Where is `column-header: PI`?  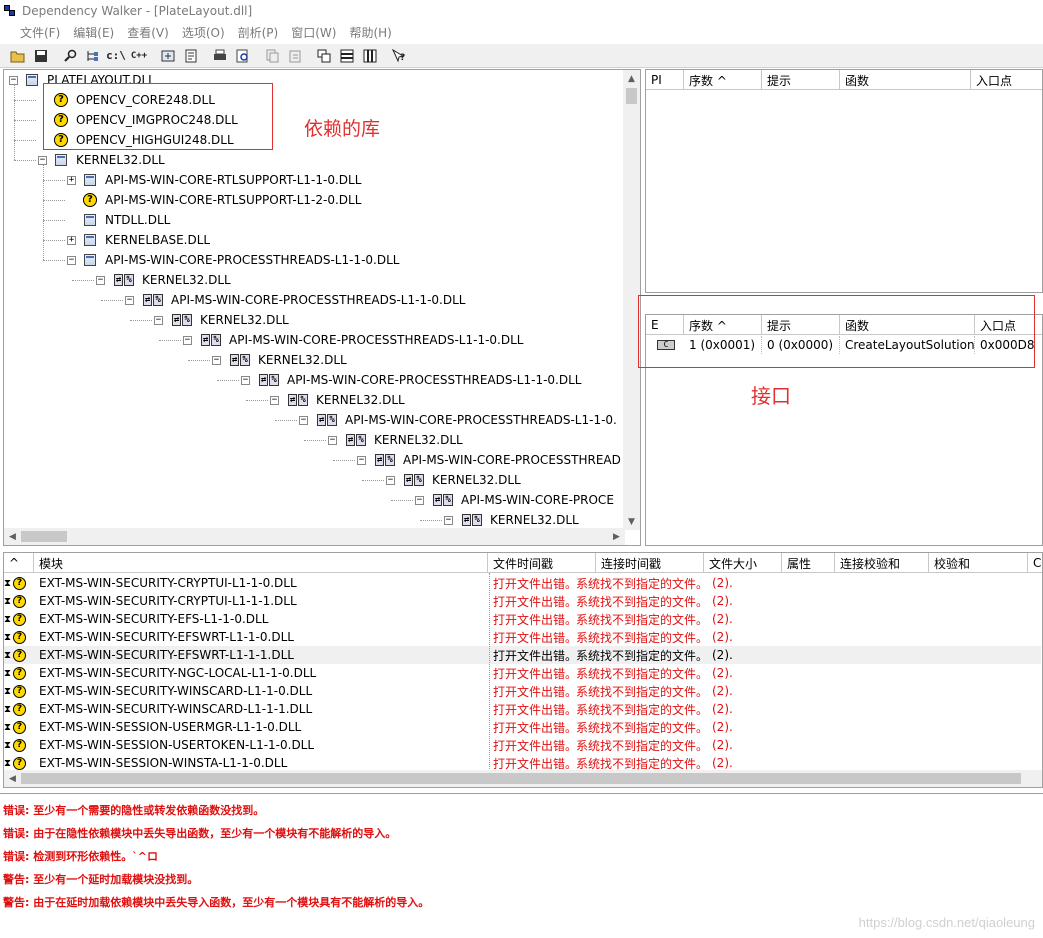 column-header: PI is located at coordinates (665, 80).